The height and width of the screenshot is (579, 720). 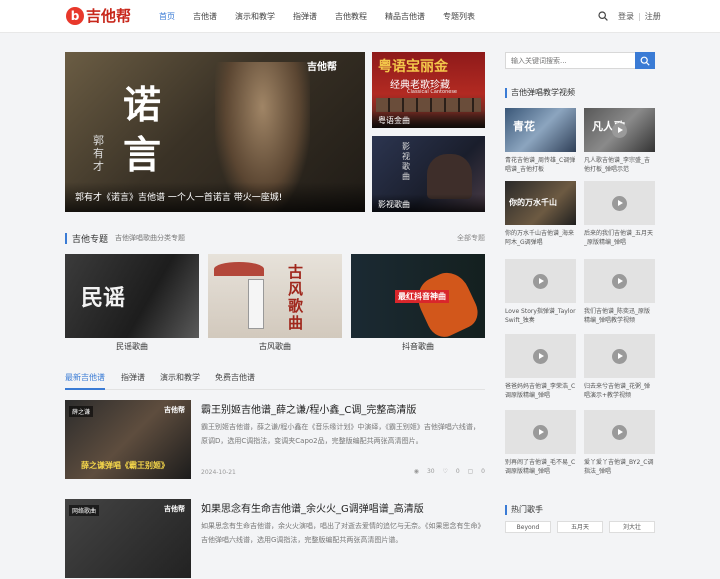 I want to click on video-card: 爱丫爱丫吉他谱_BY2_C调指法_弹唱, so click(x=619, y=447).